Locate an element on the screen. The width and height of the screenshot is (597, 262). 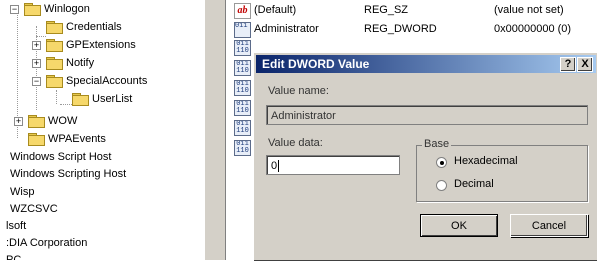
value-name: Administrator is located at coordinates (286, 29).